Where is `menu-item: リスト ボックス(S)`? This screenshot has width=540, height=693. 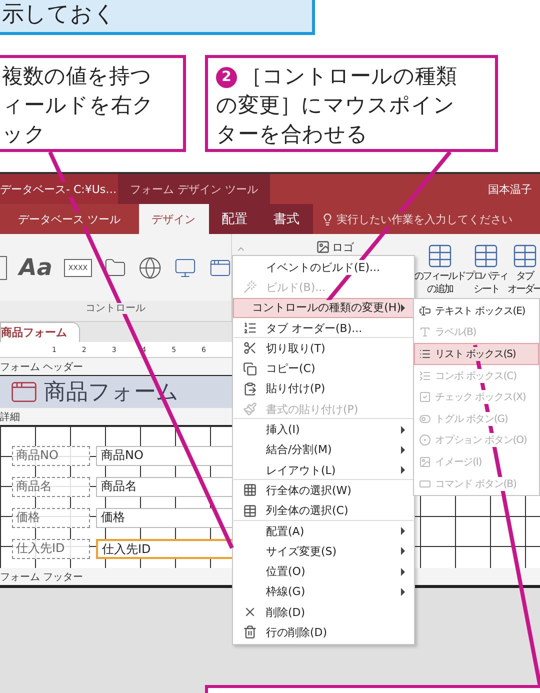
menu-item: リスト ボックス(S) is located at coordinates (476, 354).